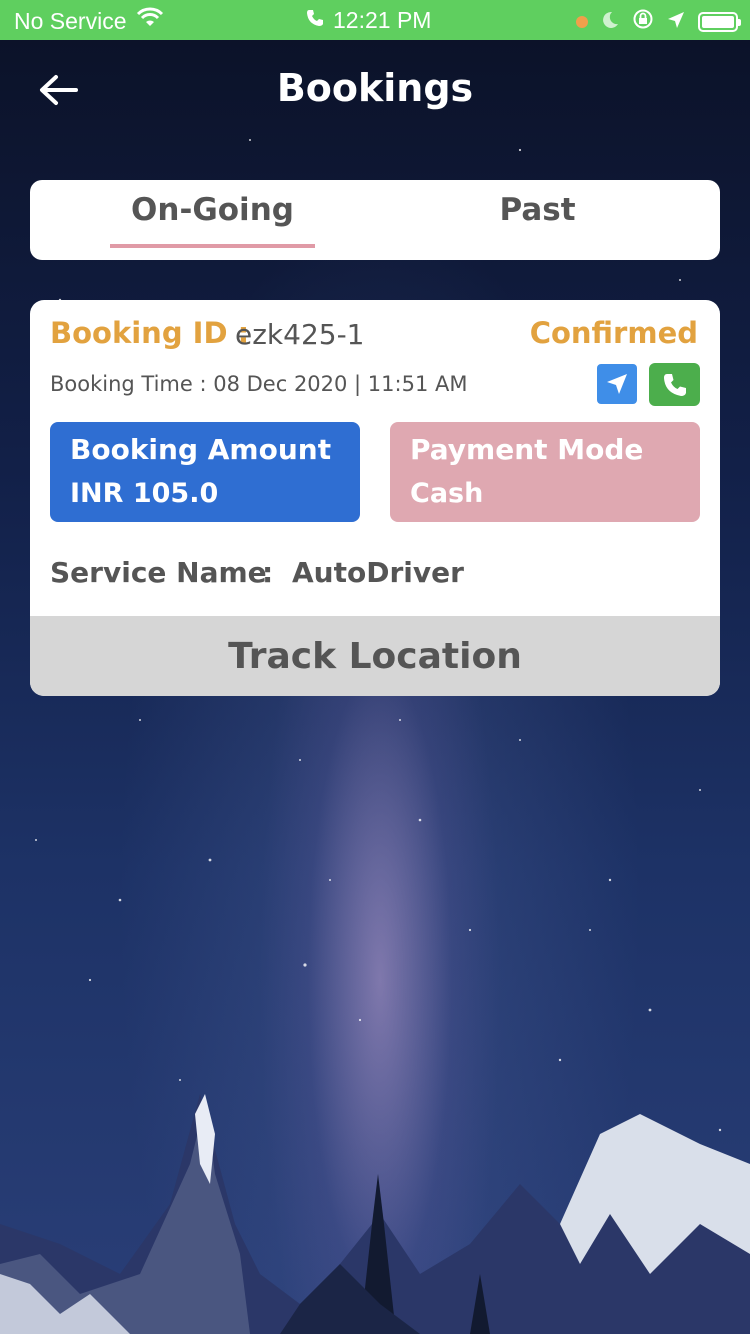  What do you see at coordinates (447, 493) in the screenshot?
I see `payment-mode-value: Cash` at bounding box center [447, 493].